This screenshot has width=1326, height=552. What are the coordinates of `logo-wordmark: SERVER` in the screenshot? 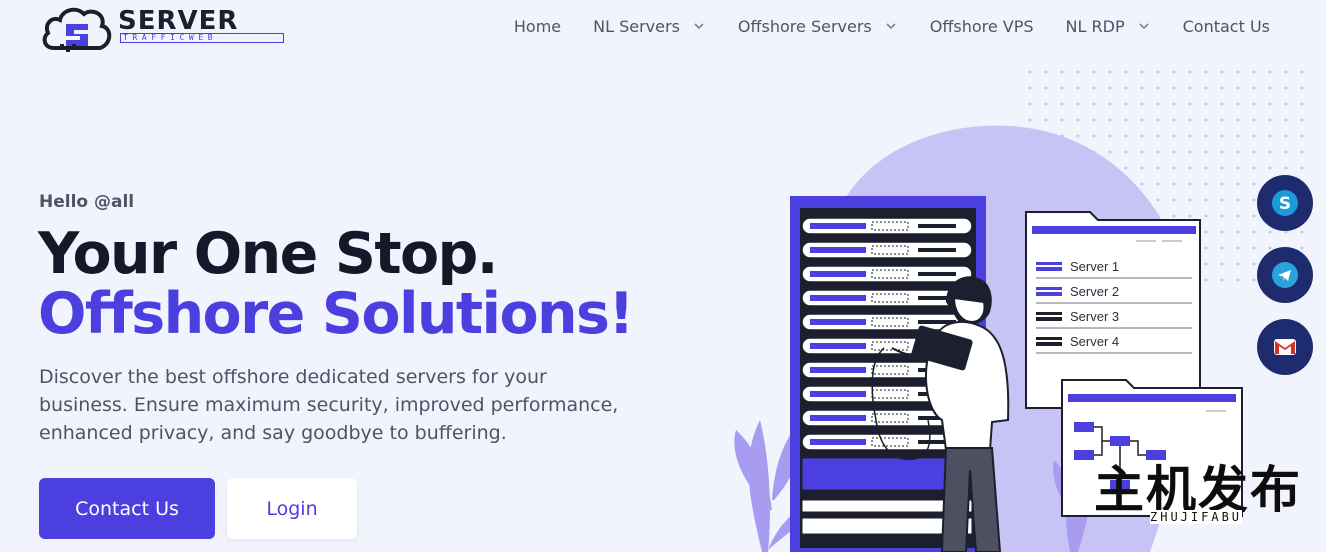 It's located at (178, 21).